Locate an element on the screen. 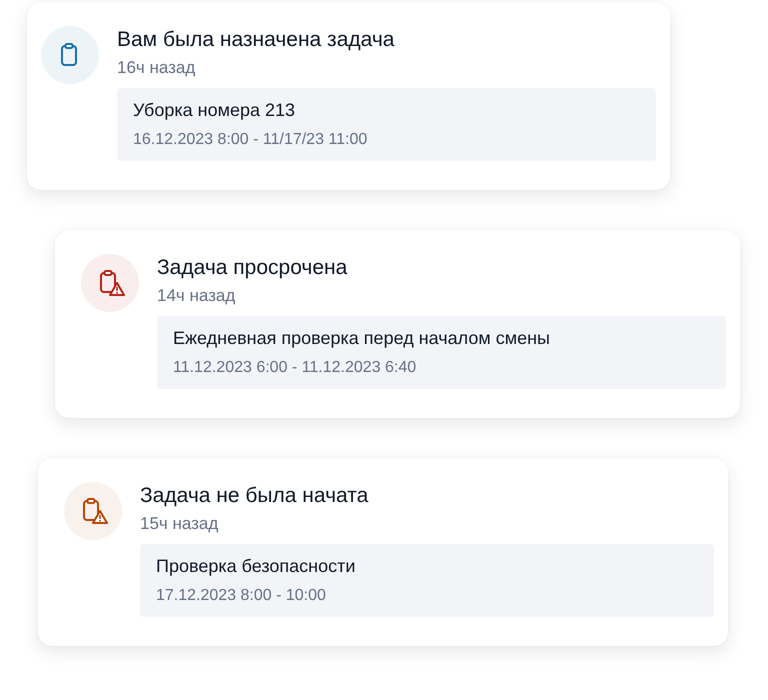 The height and width of the screenshot is (700, 768). notification-time: 15ч назад is located at coordinates (180, 524).